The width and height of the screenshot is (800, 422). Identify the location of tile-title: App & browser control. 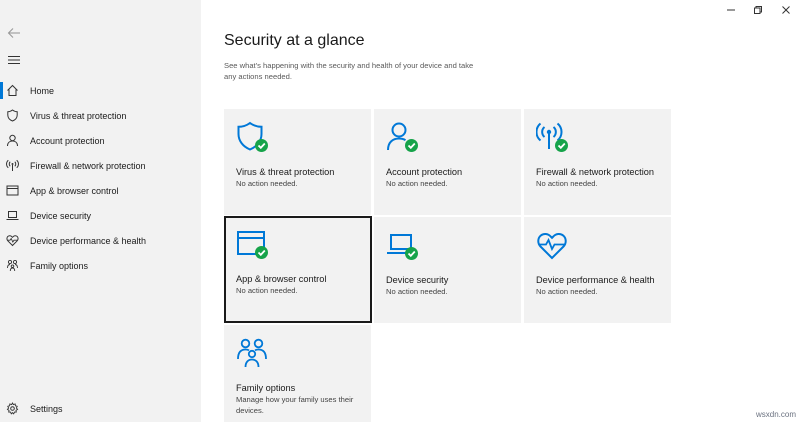
(281, 279).